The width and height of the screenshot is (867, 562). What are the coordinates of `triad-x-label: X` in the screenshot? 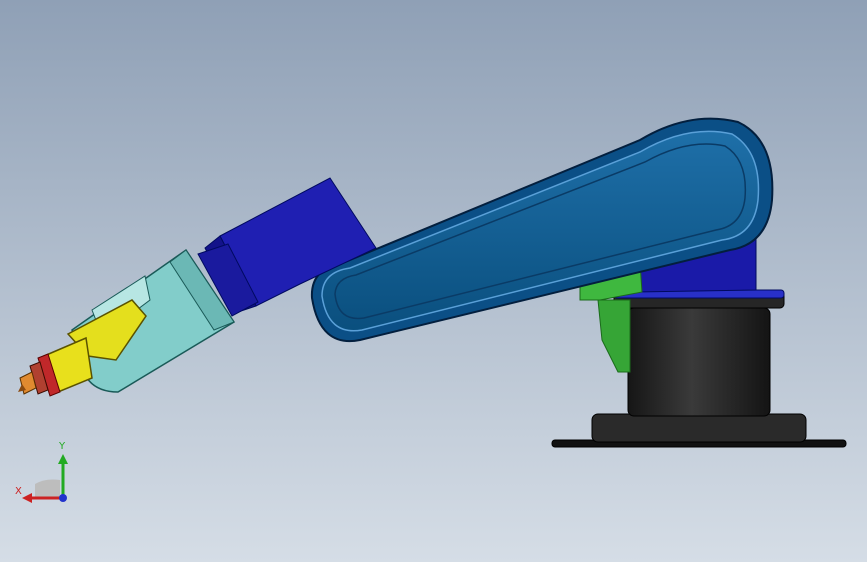 It's located at (18, 491).